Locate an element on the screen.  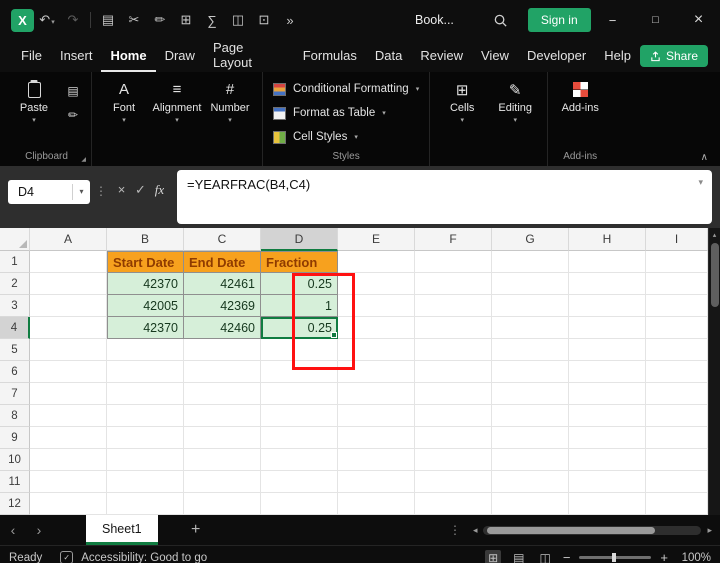
normal-view-button: ⊞ is located at coordinates (493, 556).